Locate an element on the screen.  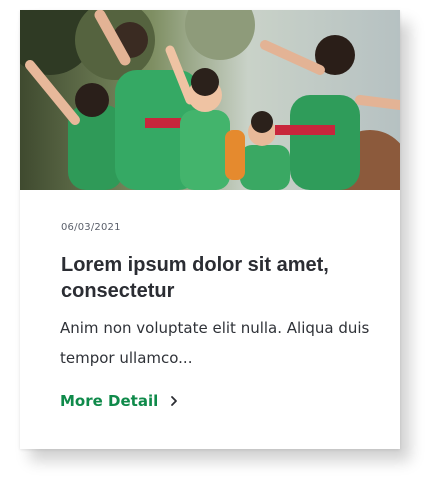
more-detail-label: More Detail is located at coordinates (109, 401).